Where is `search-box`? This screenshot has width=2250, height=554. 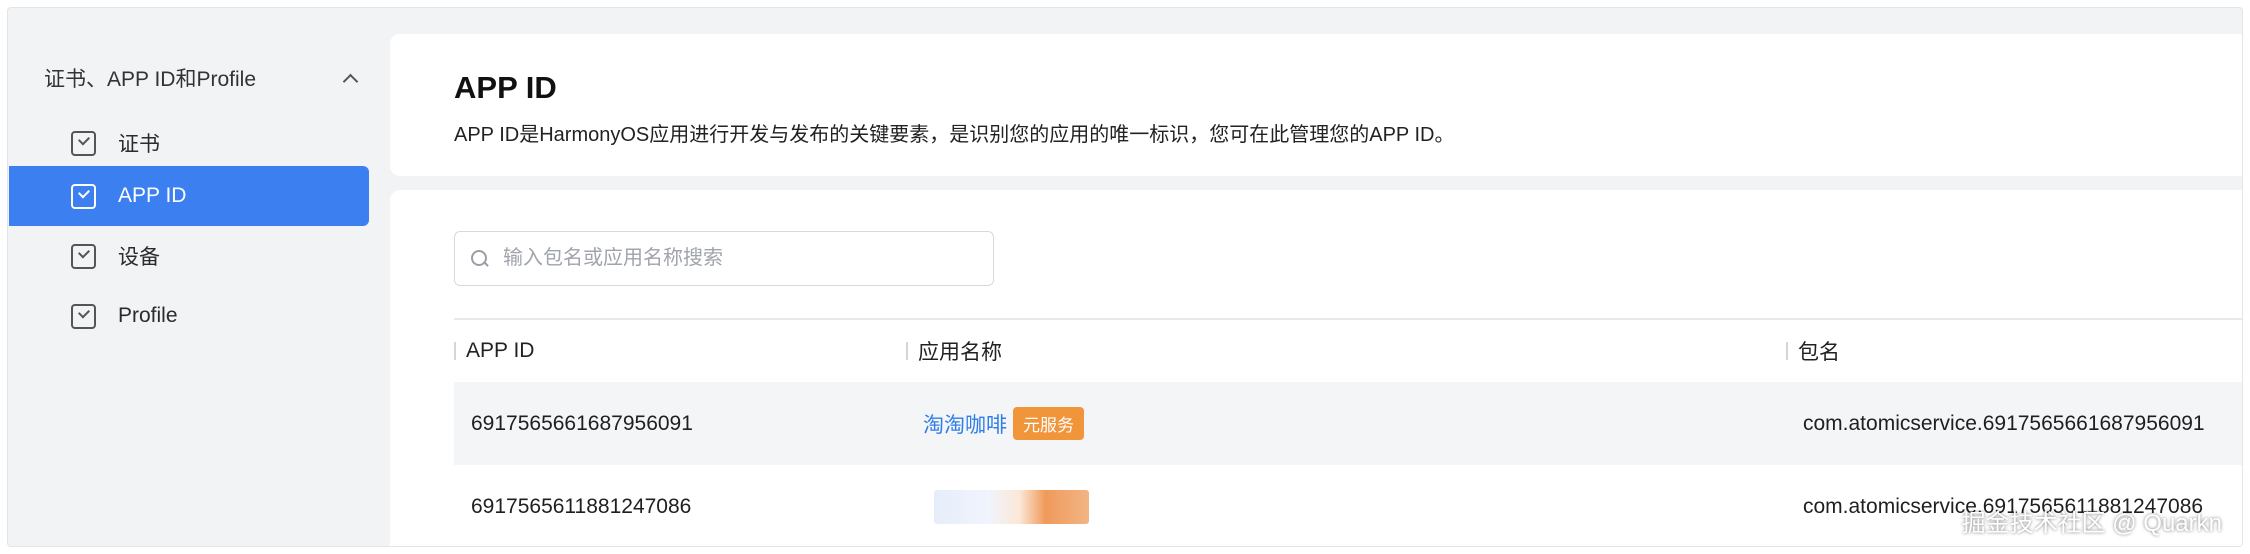 search-box is located at coordinates (724, 258).